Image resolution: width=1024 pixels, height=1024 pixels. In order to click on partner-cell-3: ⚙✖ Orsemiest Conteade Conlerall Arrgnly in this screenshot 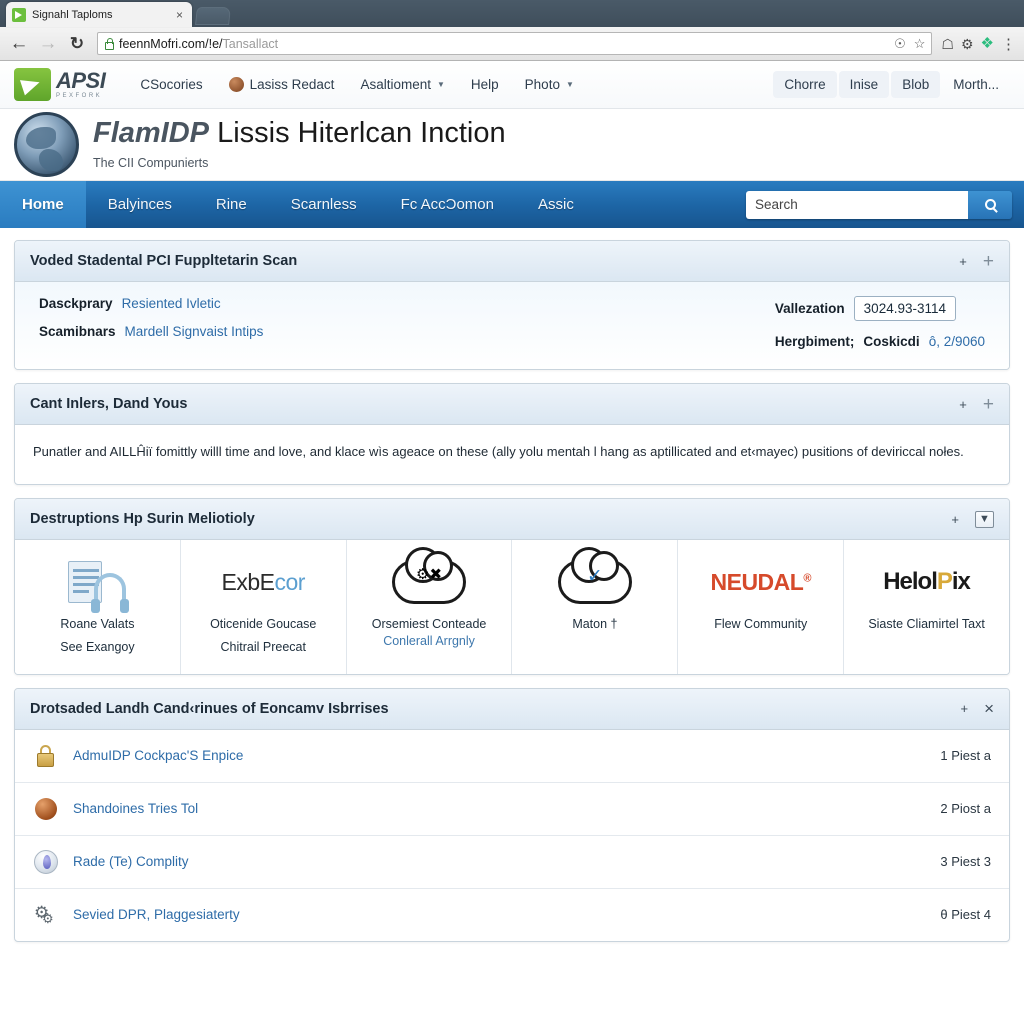, I will do `click(430, 607)`.